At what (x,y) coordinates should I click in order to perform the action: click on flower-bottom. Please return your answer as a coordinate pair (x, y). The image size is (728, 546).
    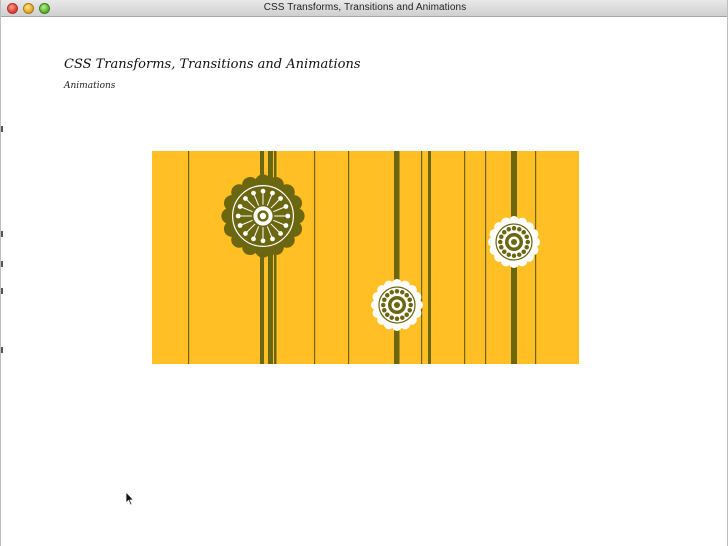
    Looking at the image, I should click on (397, 305).